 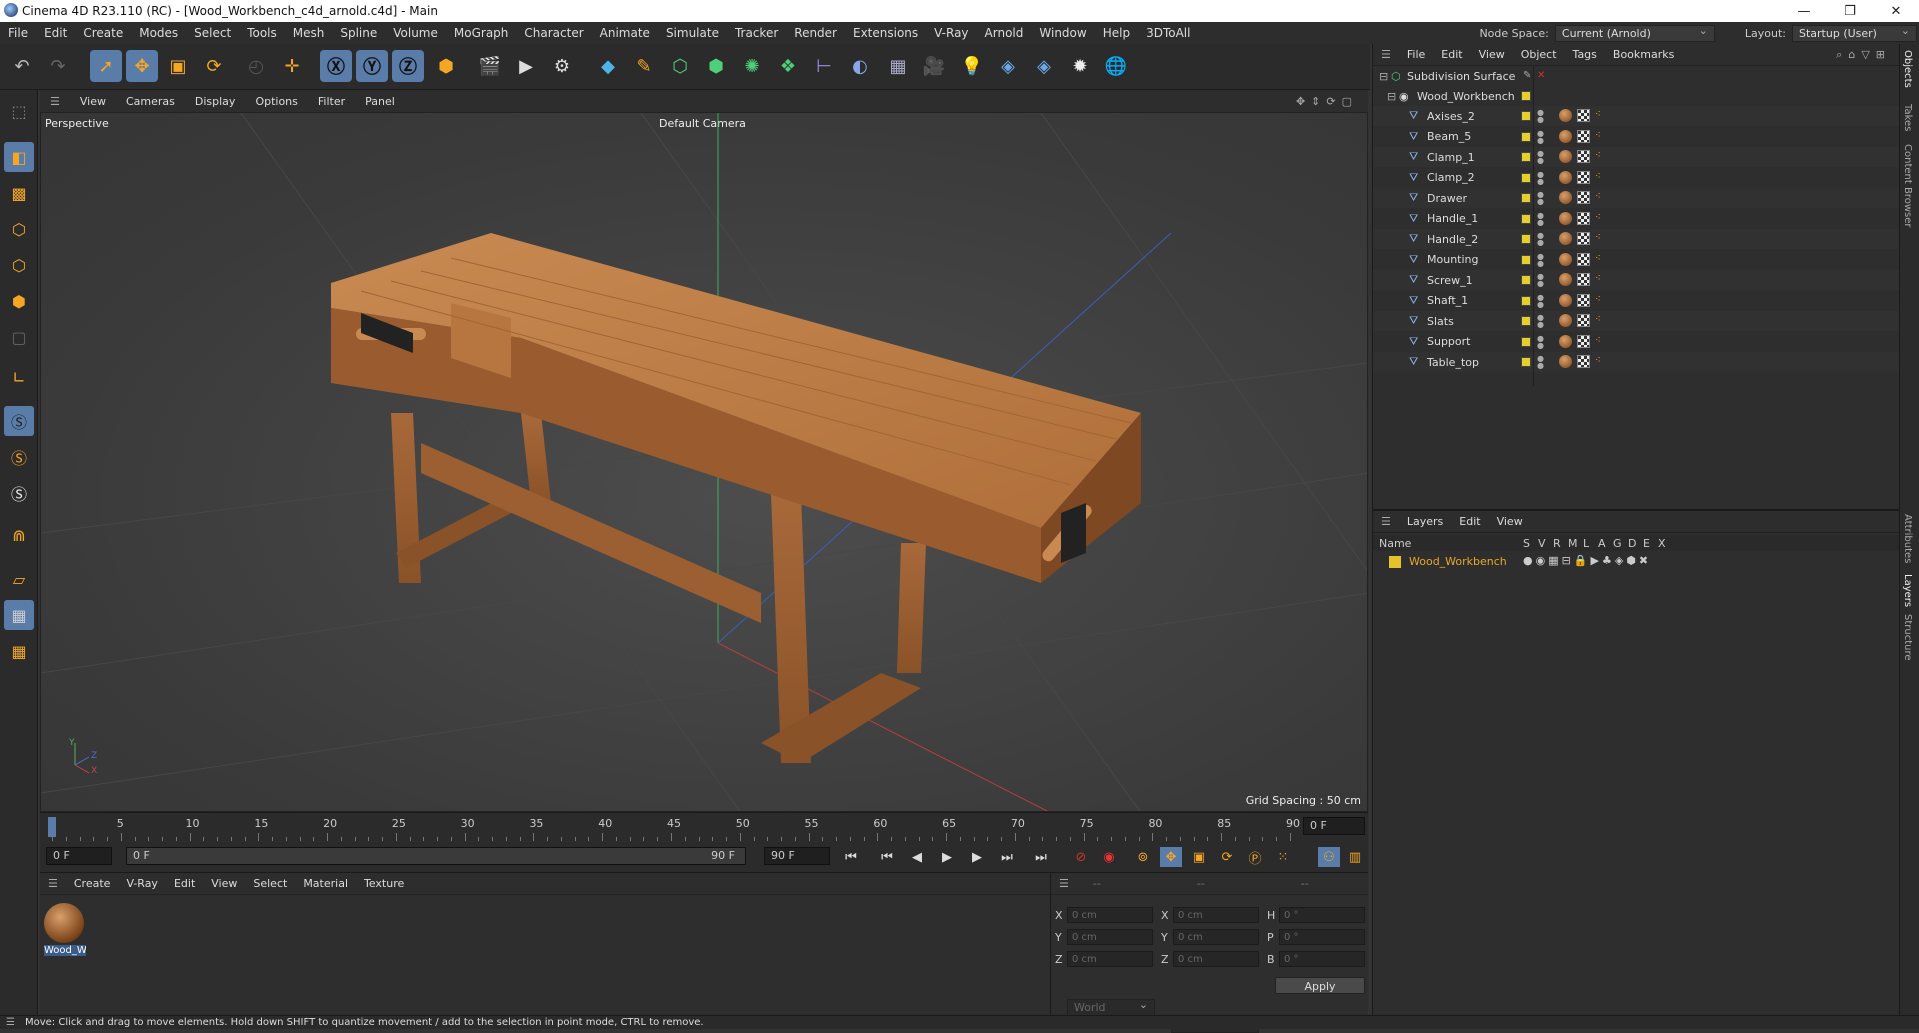 I want to click on edges-mode-icon: ⬡, so click(x=19, y=265).